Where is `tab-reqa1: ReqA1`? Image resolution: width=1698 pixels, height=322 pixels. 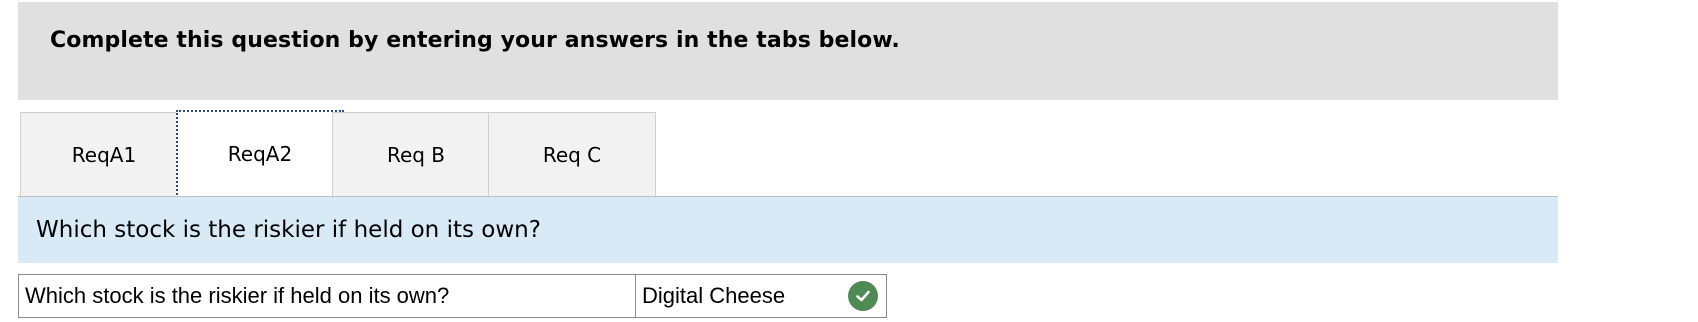
tab-reqa1: ReqA1 is located at coordinates (104, 154).